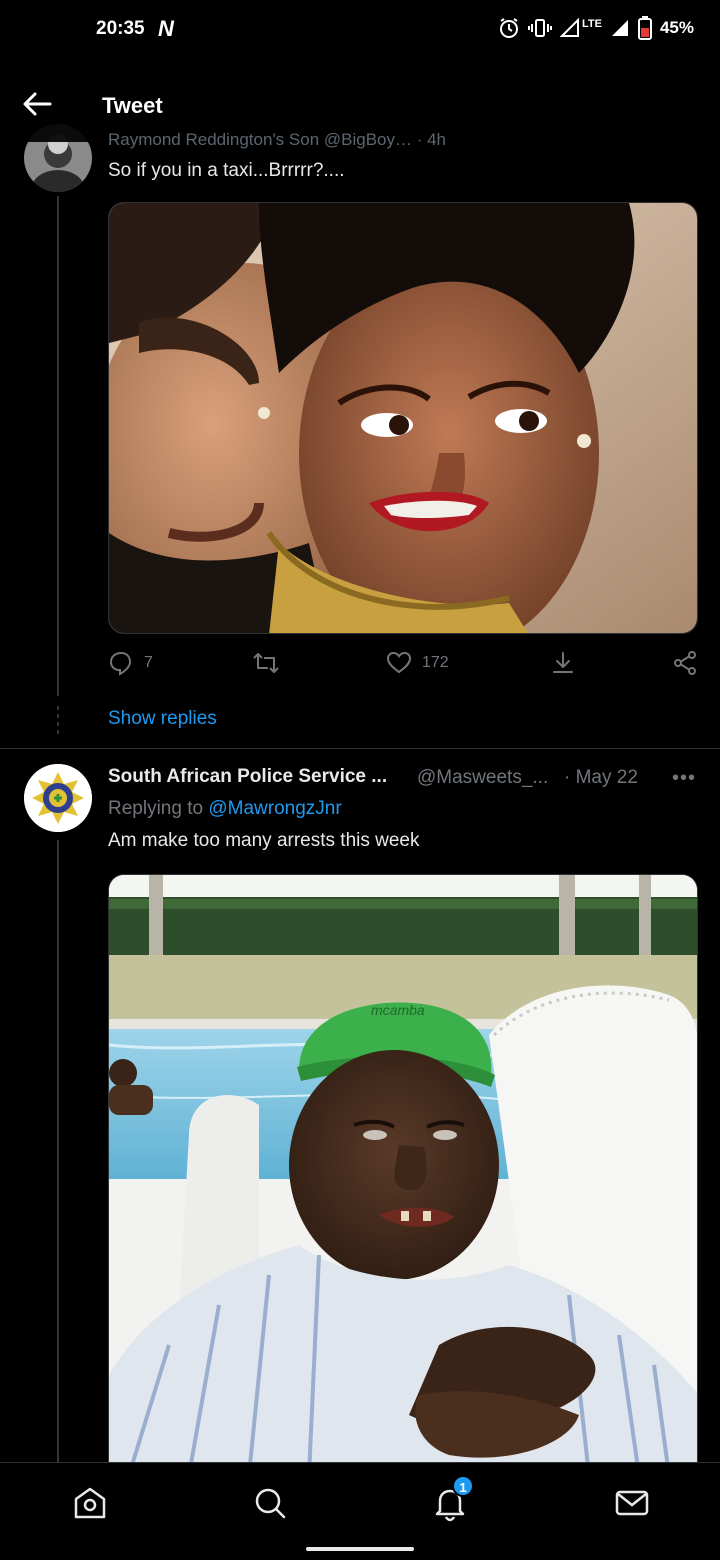 The width and height of the screenshot is (720, 1560). What do you see at coordinates (120, 663) in the screenshot?
I see `reply-icon` at bounding box center [120, 663].